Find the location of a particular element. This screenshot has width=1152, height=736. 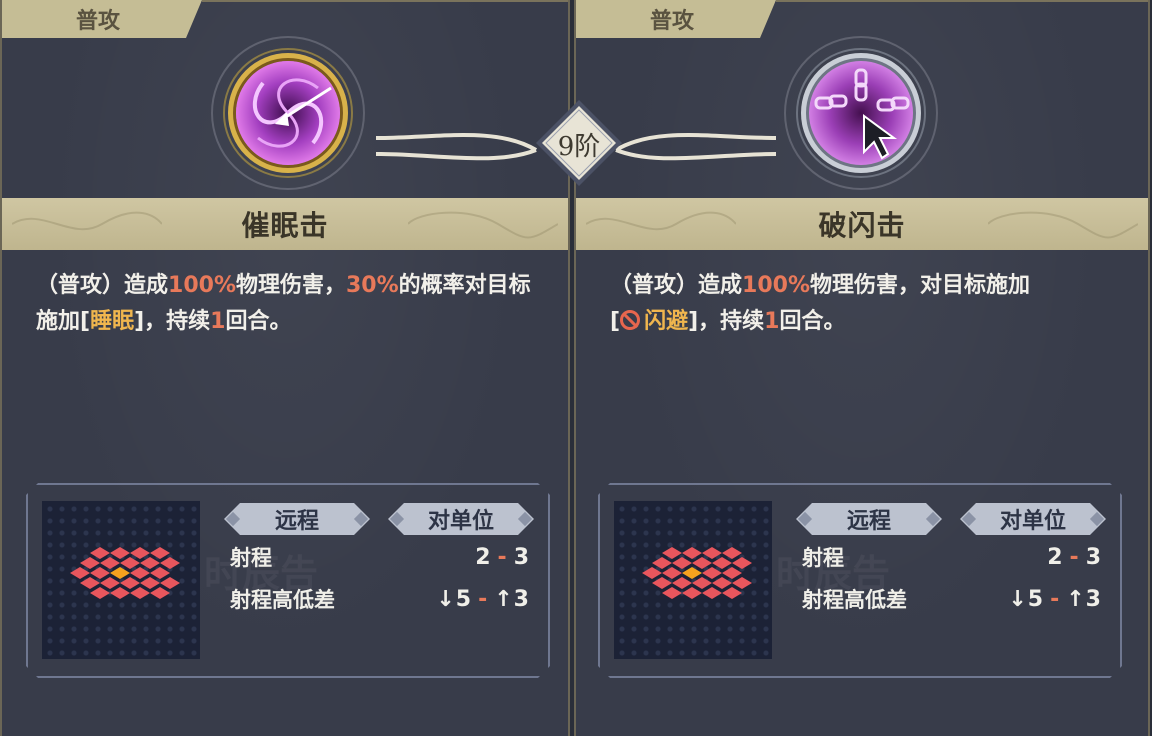

no-evade-icon is located at coordinates (630, 320).